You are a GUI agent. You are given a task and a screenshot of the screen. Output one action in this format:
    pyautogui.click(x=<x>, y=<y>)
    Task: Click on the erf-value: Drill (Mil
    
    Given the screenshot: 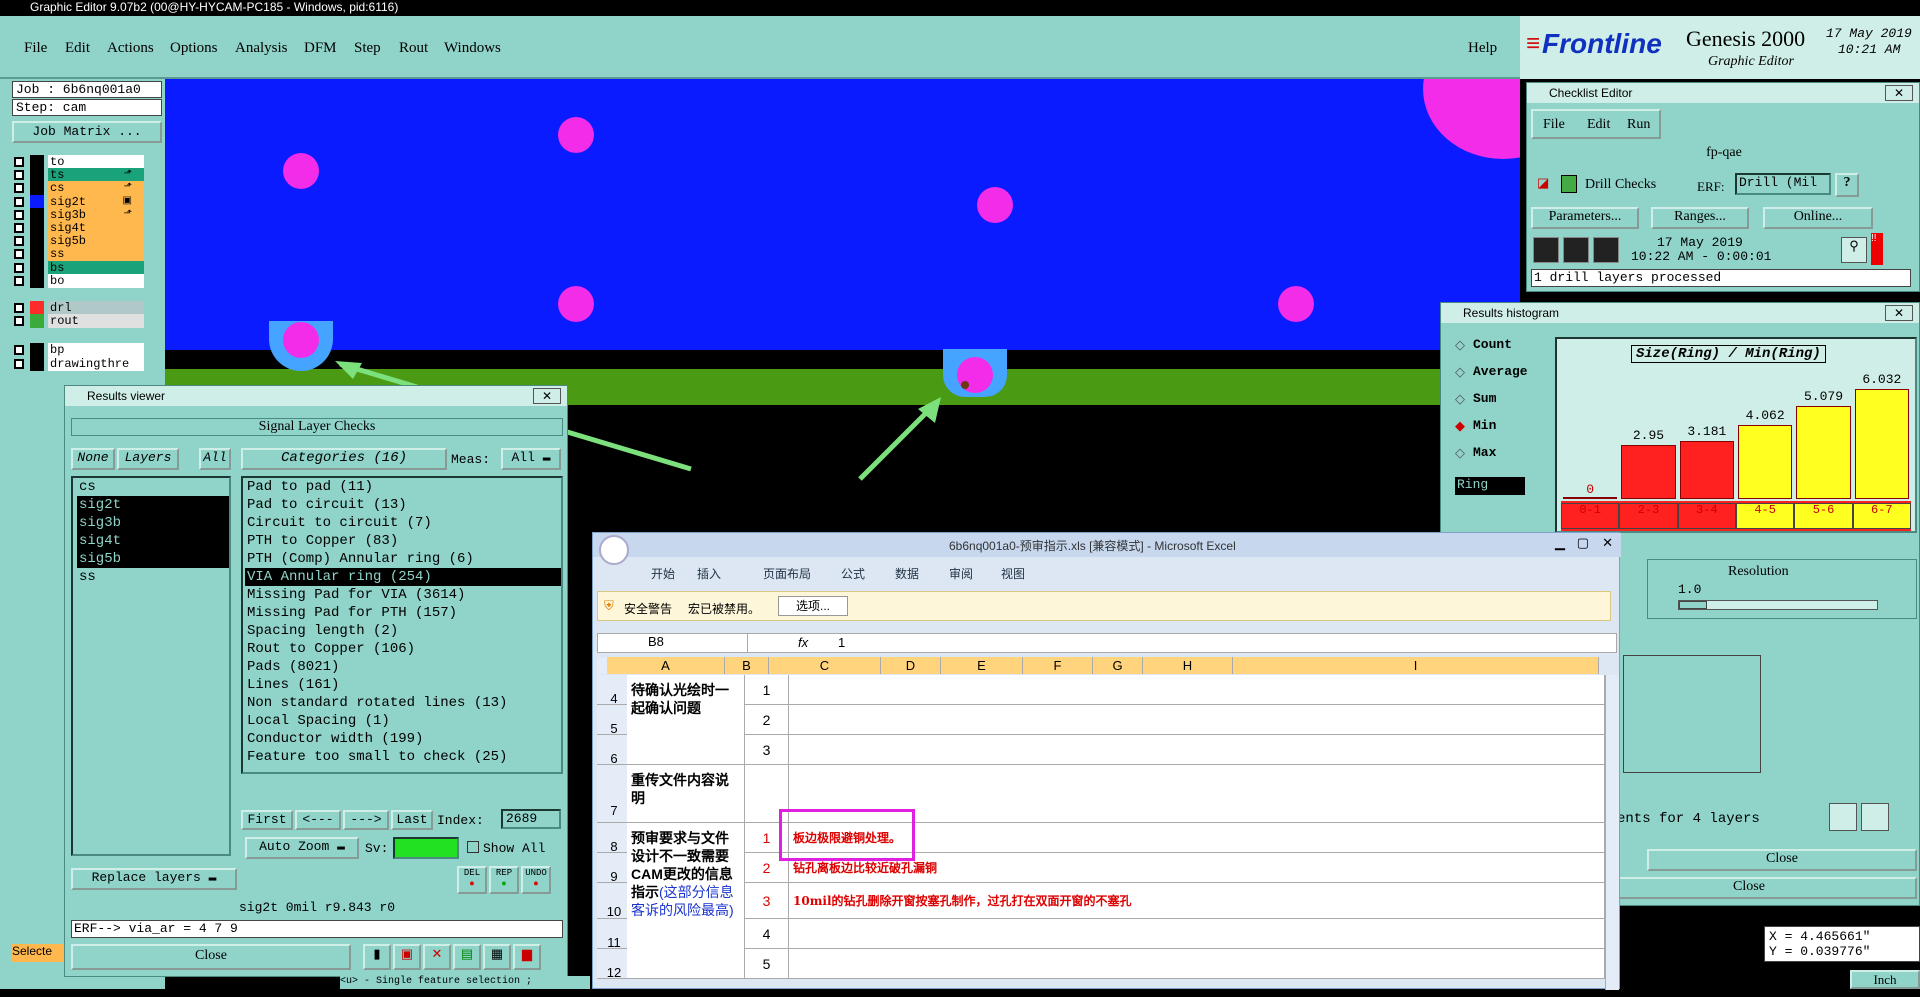 What is the action you would take?
    pyautogui.click(x=1783, y=184)
    